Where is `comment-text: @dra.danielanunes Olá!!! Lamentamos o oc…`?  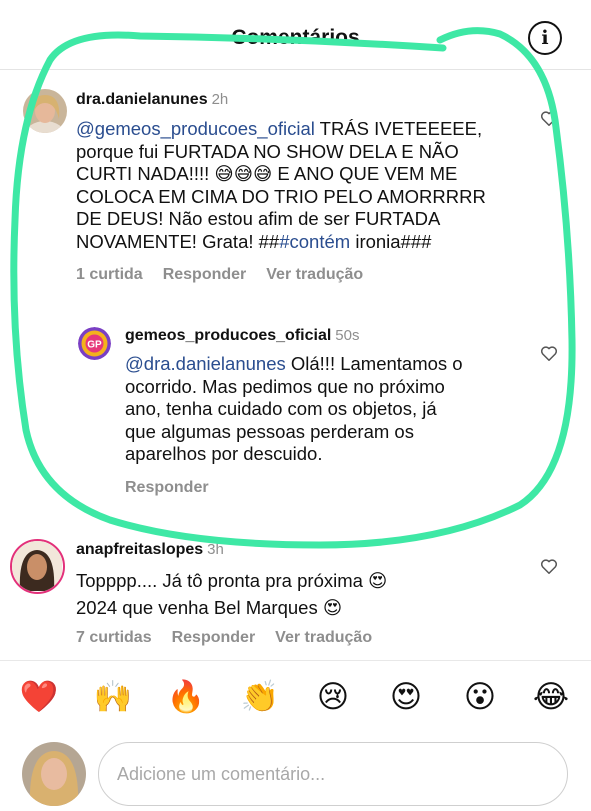 comment-text: @dra.danielanunes Olá!!! Lamentamos o oc… is located at coordinates (325, 409).